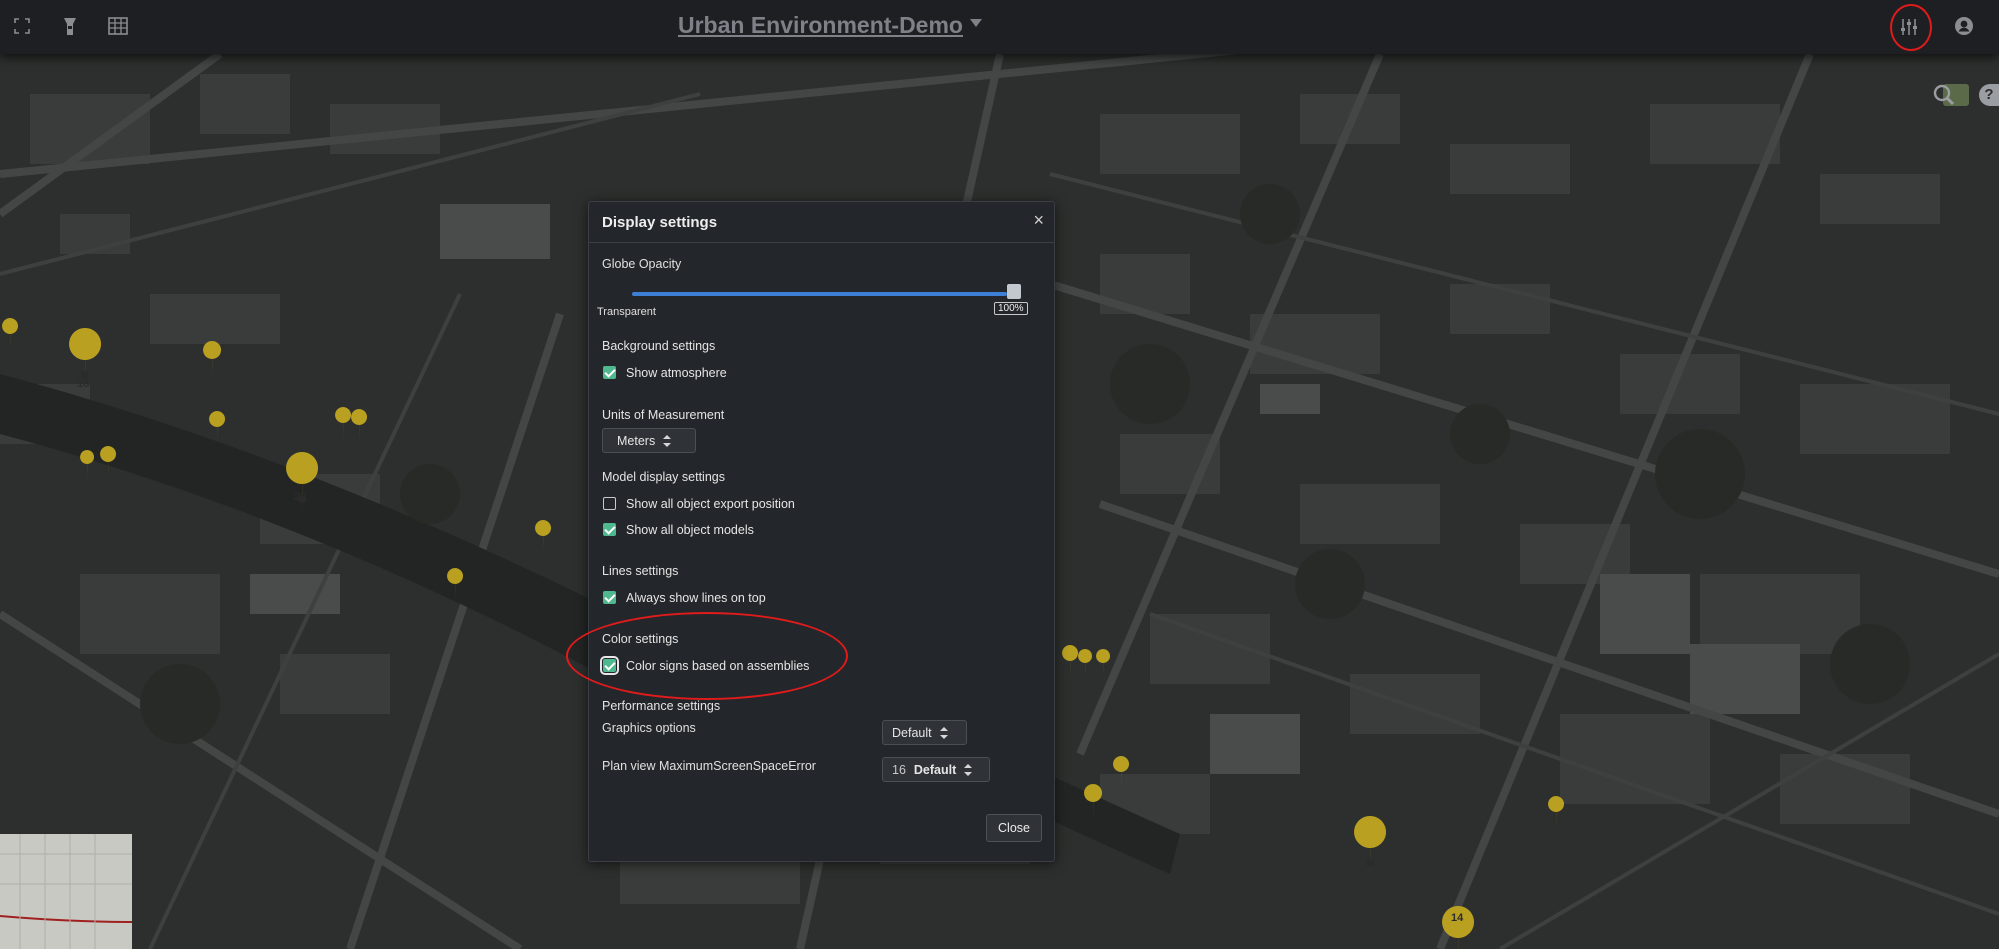 Image resolution: width=1999 pixels, height=949 pixels. I want to click on performance-heading: Performance settings, so click(661, 706).